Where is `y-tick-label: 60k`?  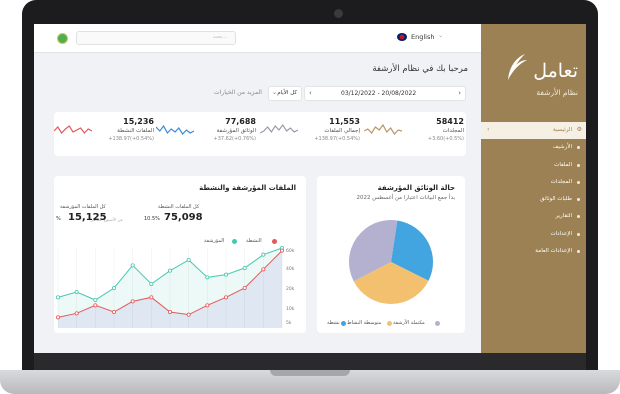
y-tick-label: 60k is located at coordinates (290, 251).